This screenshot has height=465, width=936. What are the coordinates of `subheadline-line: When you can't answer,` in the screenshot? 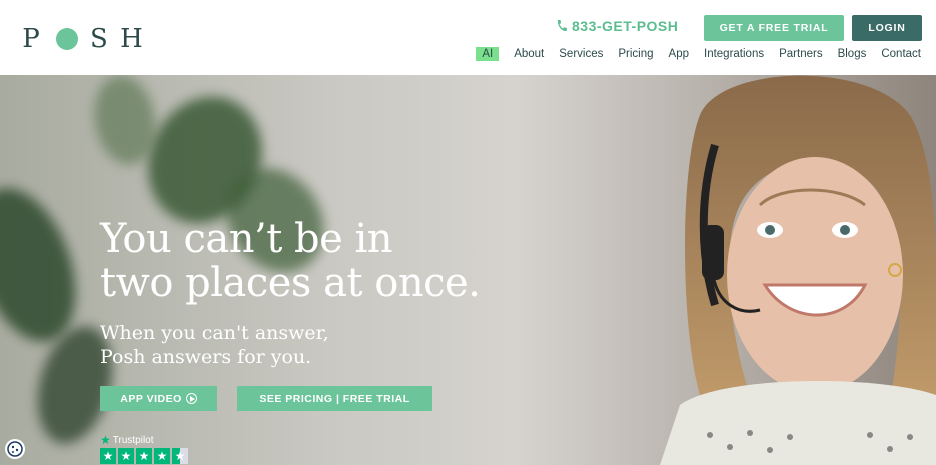 It's located at (214, 333).